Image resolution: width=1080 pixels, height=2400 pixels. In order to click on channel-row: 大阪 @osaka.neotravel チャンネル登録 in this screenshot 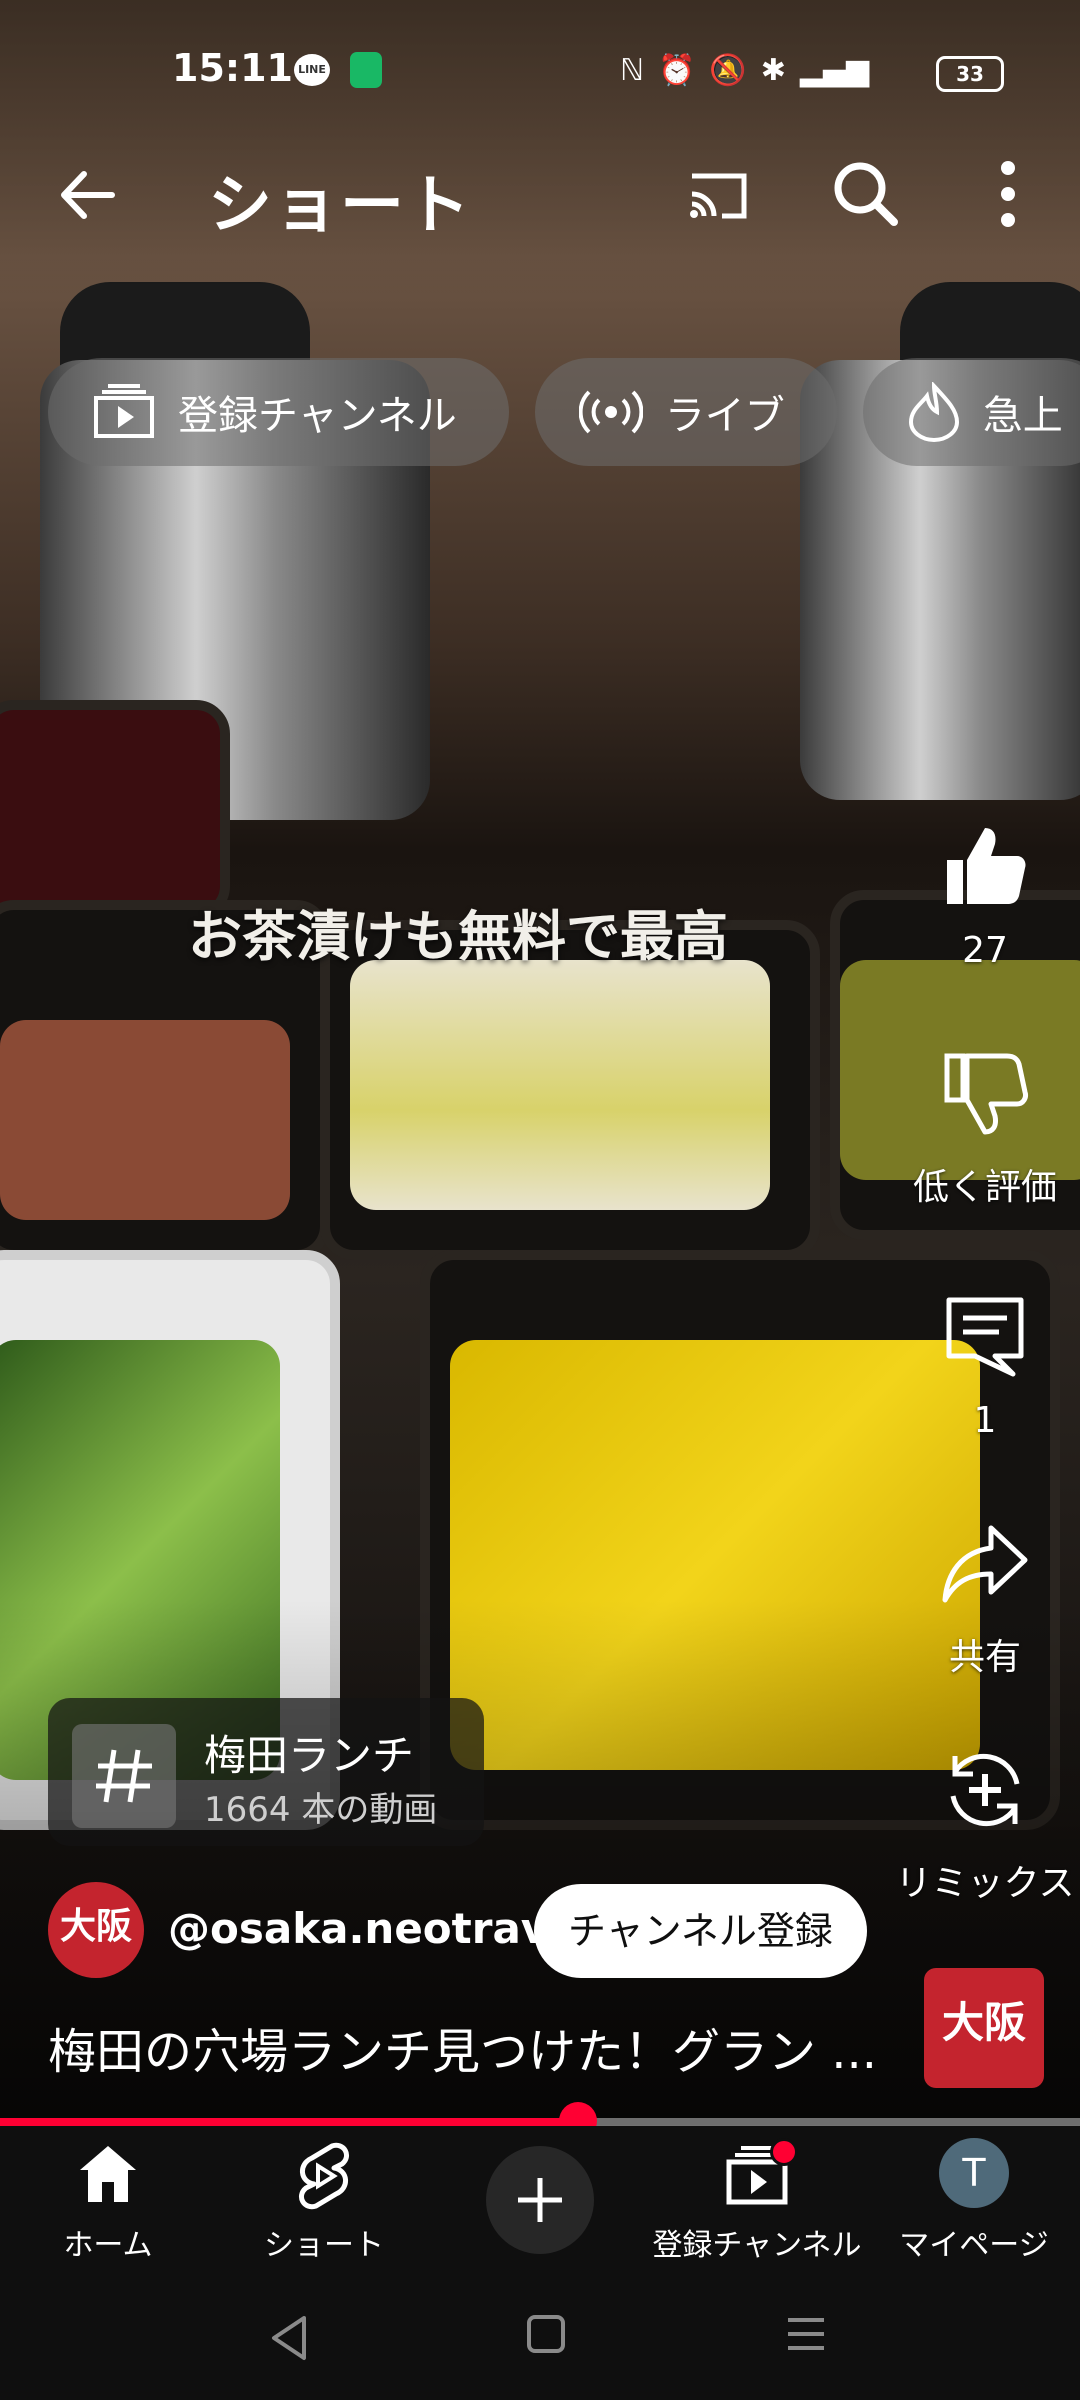, I will do `click(488, 1930)`.